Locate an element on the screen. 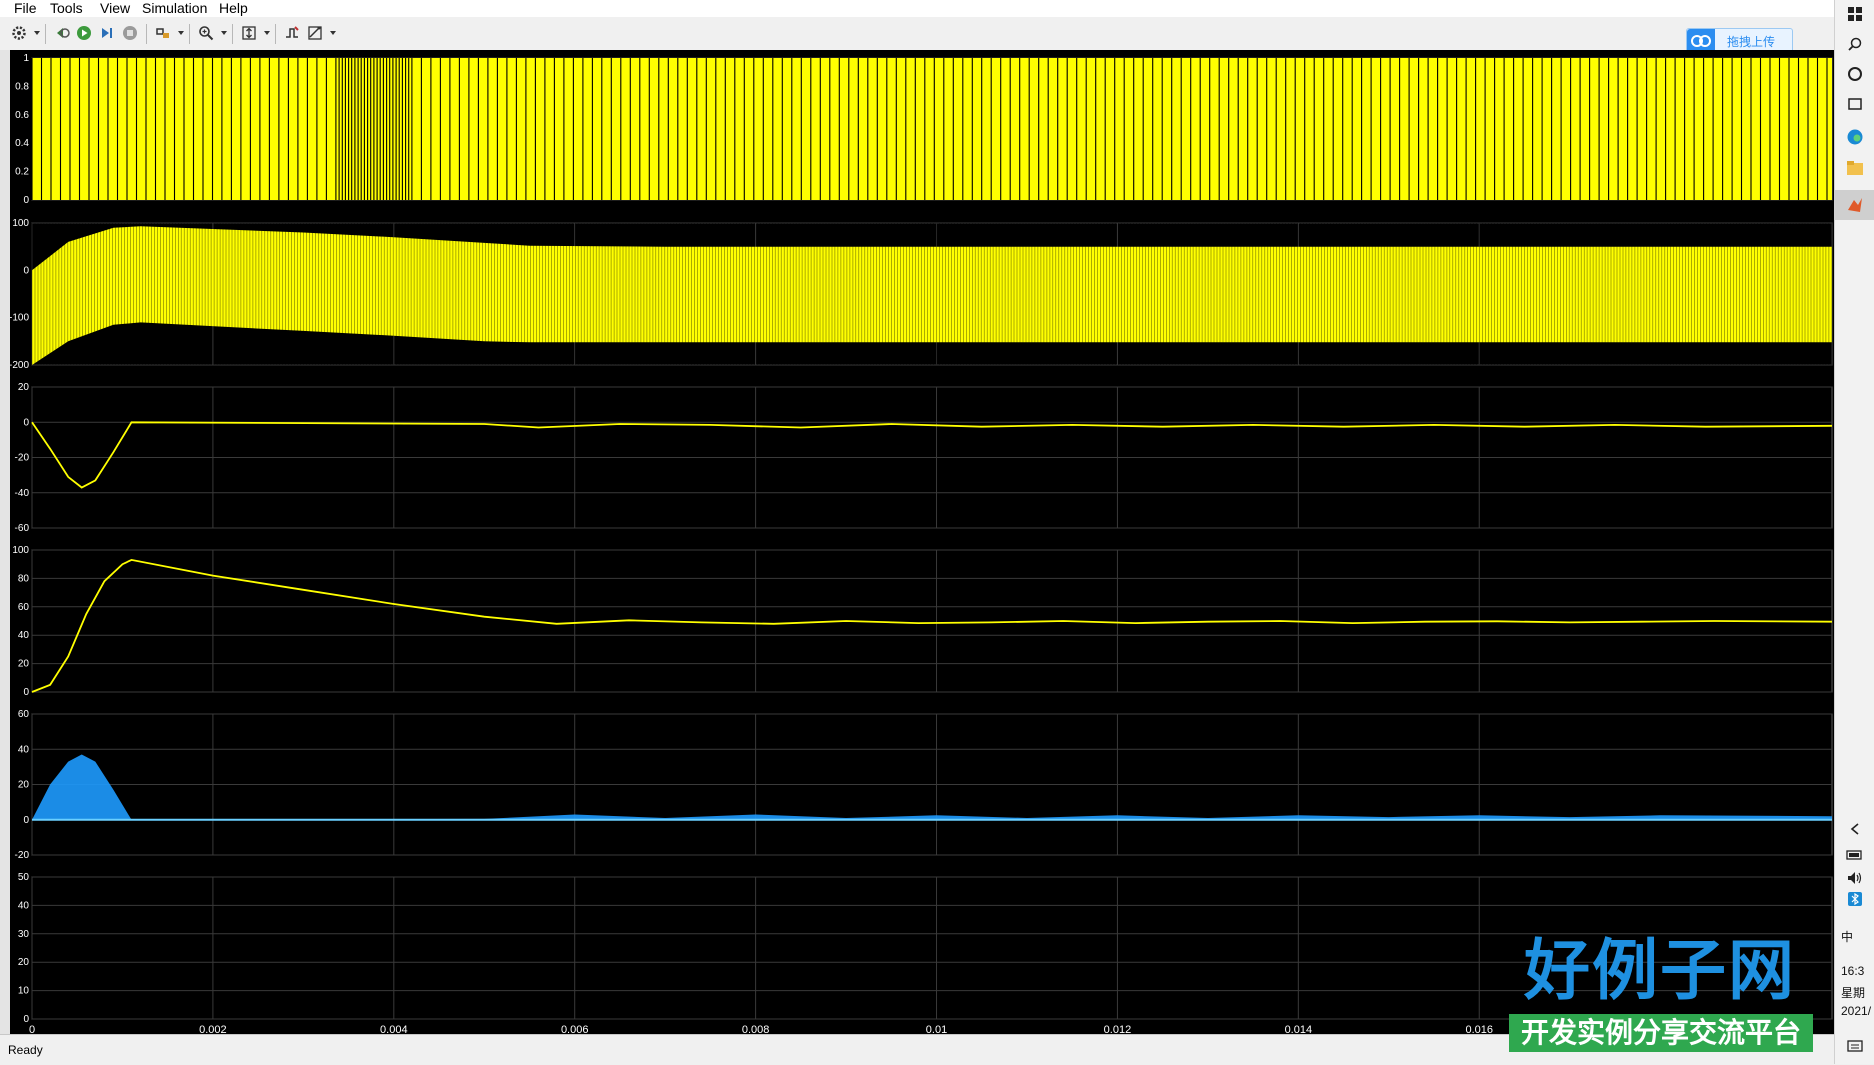  triggers-icon is located at coordinates (292, 33).